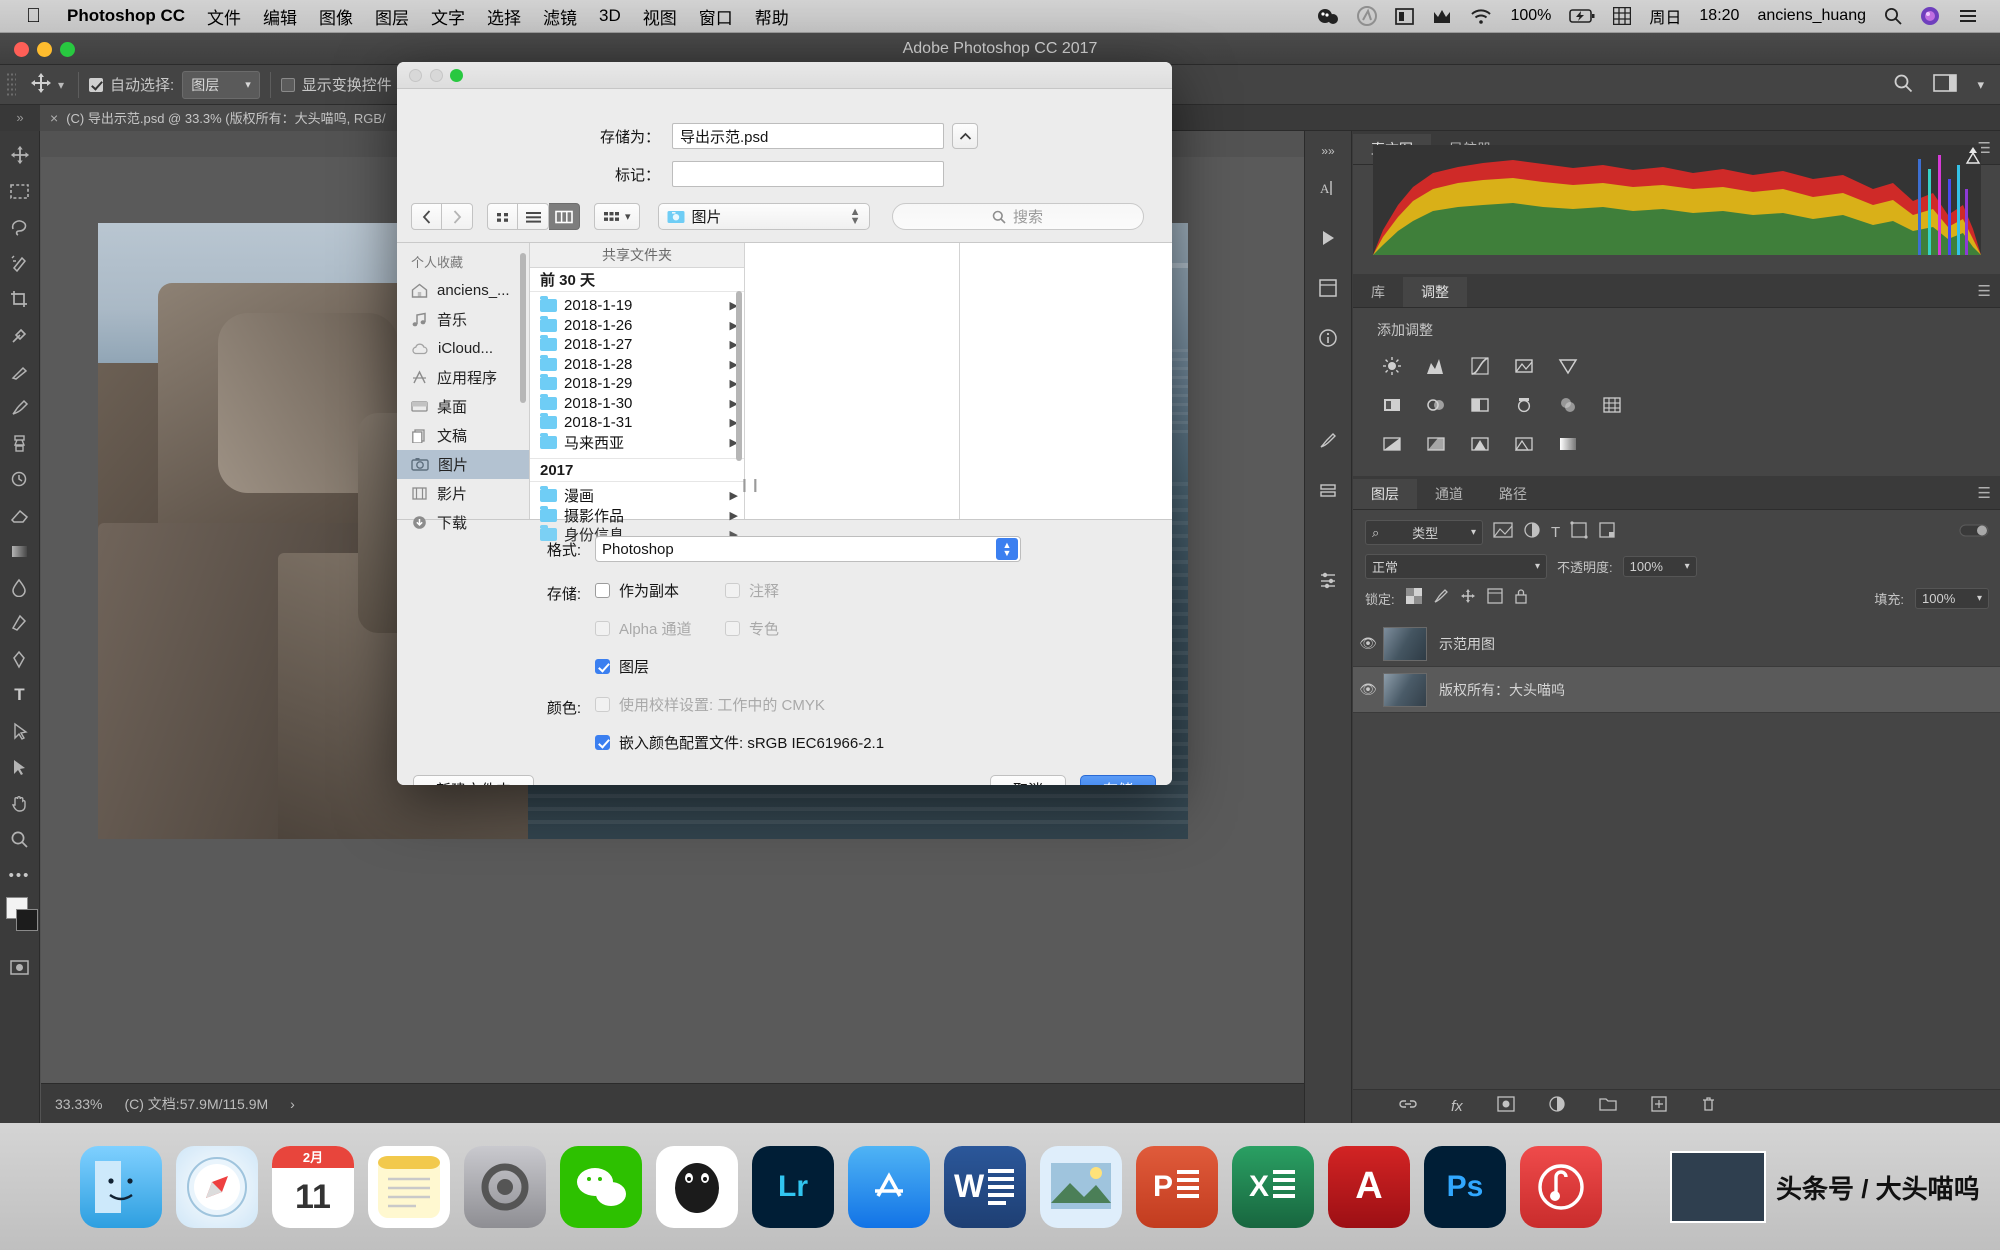 This screenshot has width=2000, height=1250. I want to click on column-resize-handle: ❙❙, so click(851, 485).